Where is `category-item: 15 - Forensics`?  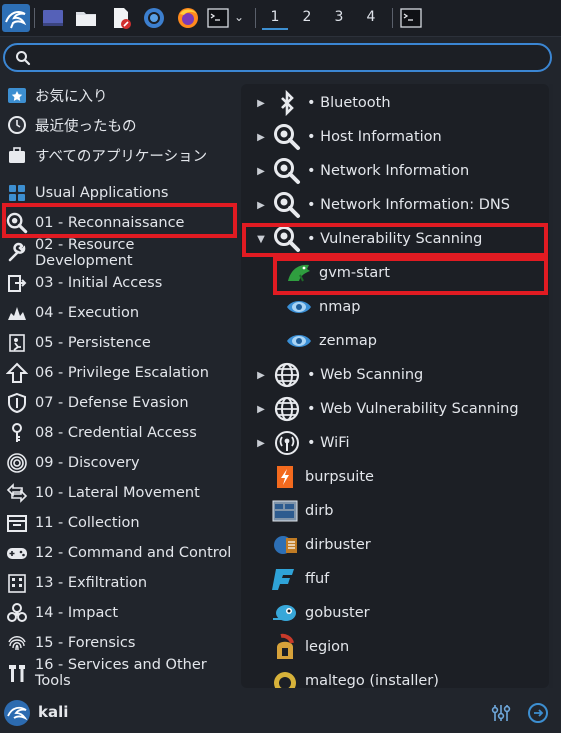 category-item: 15 - Forensics is located at coordinates (121, 643).